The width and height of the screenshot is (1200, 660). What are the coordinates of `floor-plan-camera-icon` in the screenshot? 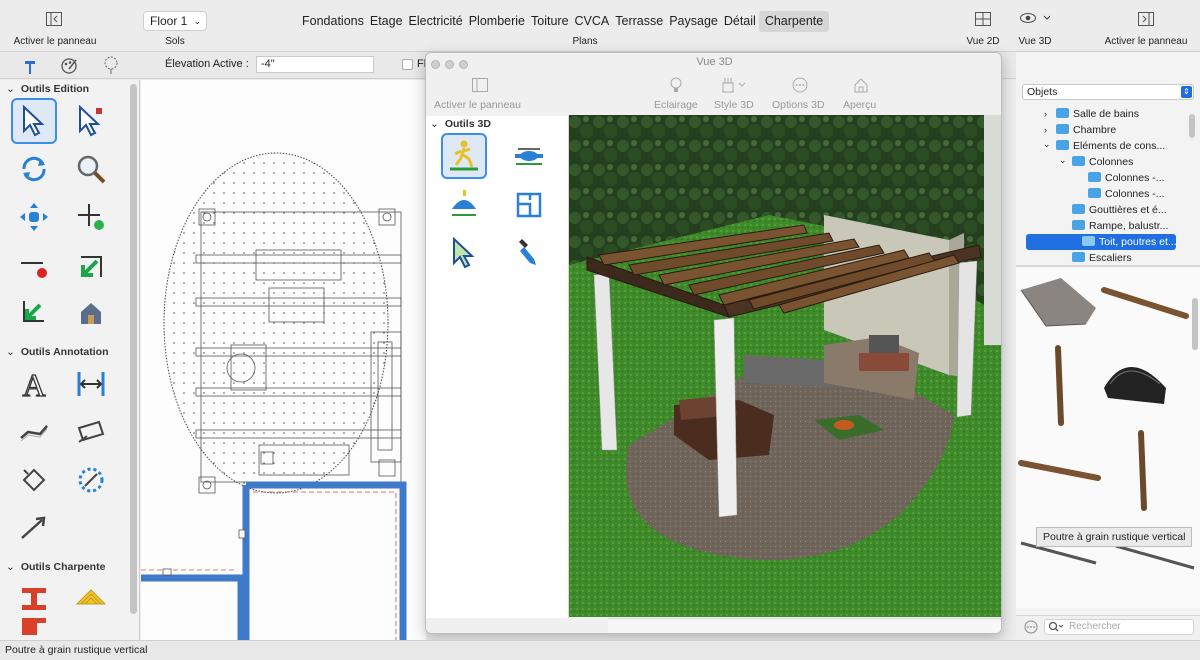 It's located at (529, 205).